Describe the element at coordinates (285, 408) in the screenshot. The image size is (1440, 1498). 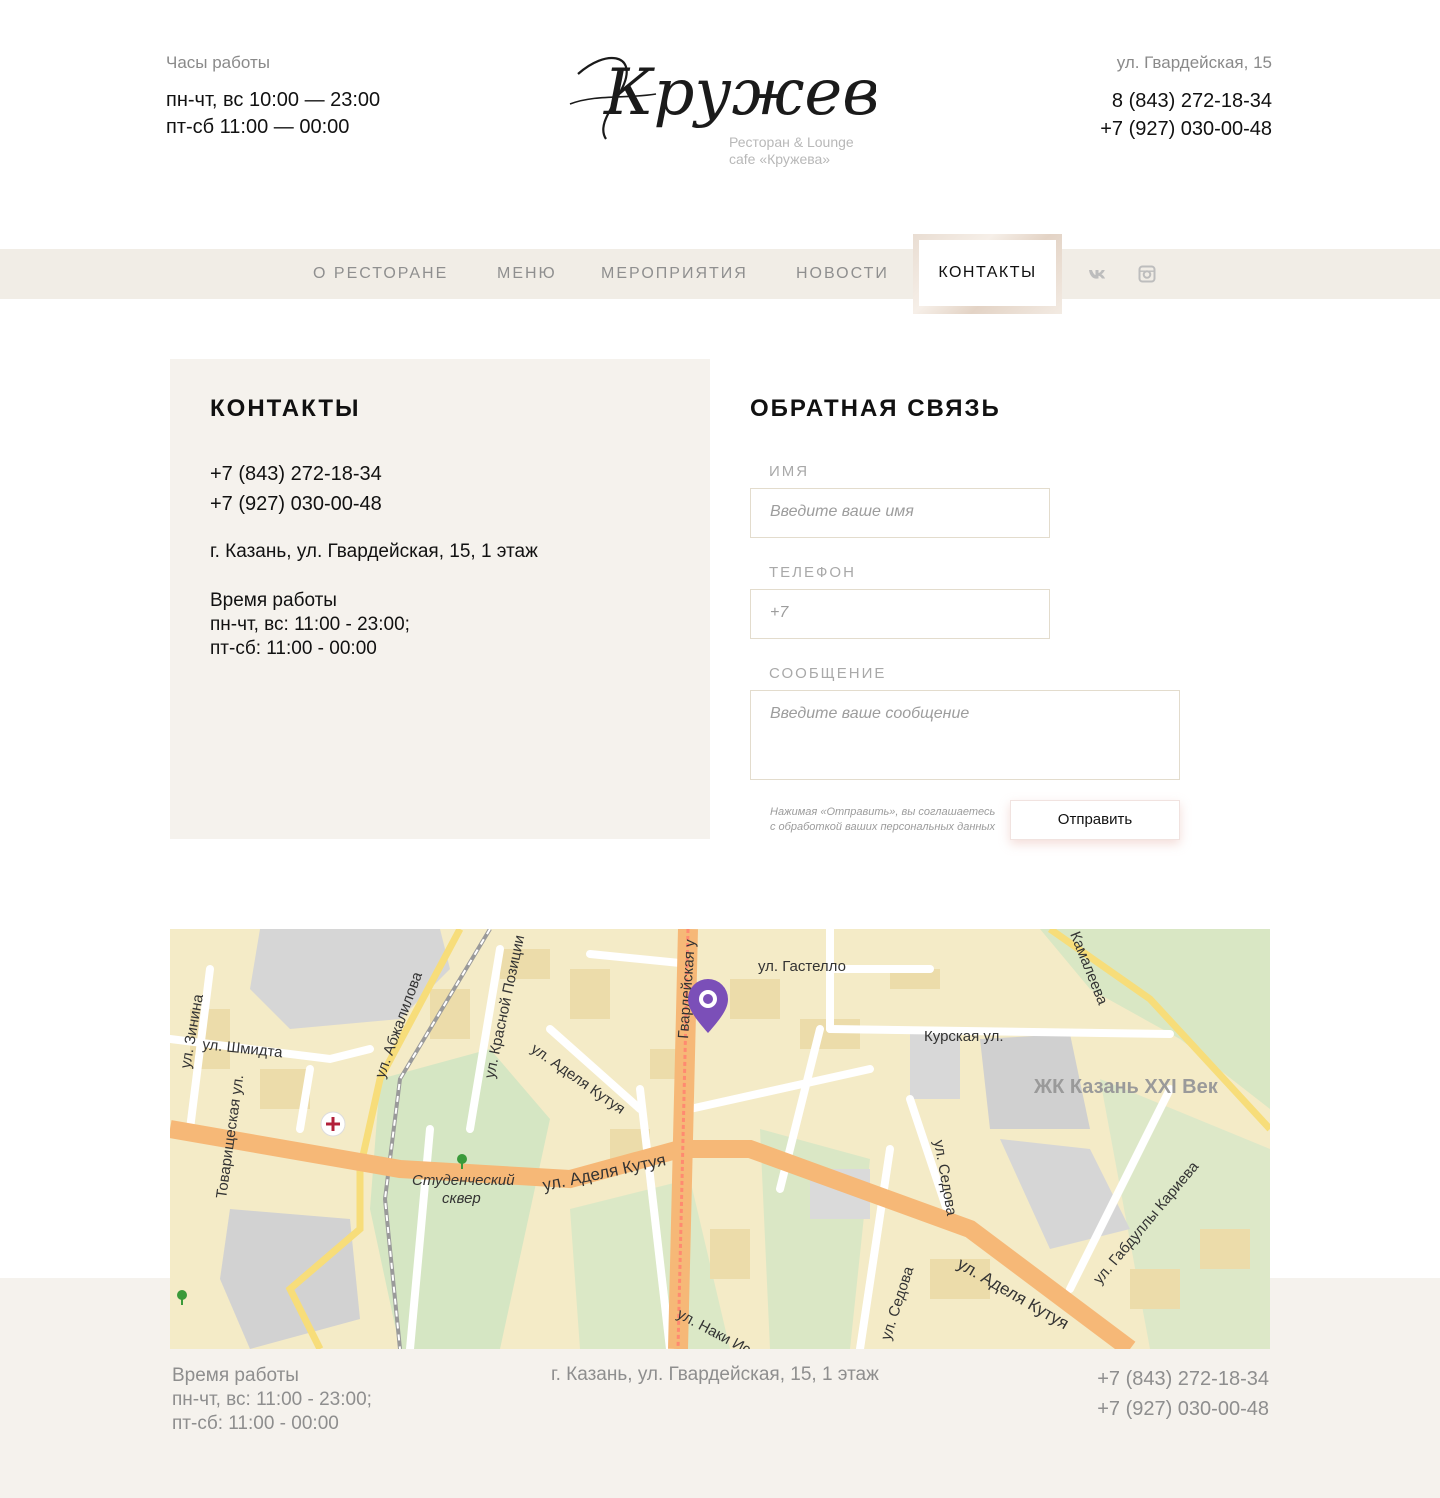
I see `contacts-title: КОНТАКТЫ` at that location.